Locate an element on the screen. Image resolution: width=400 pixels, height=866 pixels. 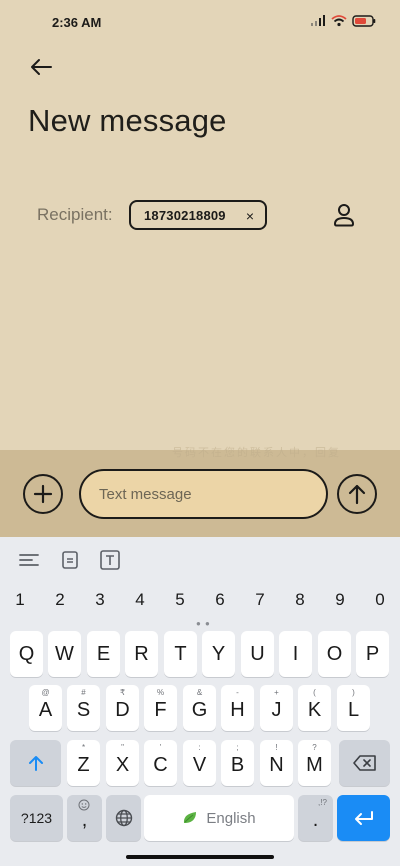
key-d: ₹ D is located at coordinates (122, 708).